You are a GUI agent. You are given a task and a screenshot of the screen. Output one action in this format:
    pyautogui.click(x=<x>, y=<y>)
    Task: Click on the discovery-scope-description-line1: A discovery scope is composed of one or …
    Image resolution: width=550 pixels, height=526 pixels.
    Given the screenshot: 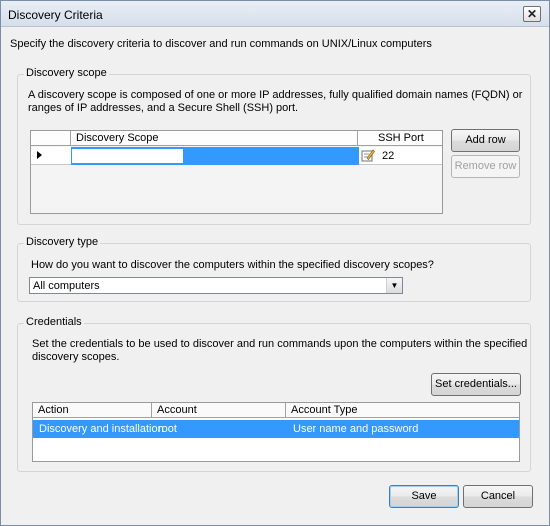 What is the action you would take?
    pyautogui.click(x=275, y=95)
    